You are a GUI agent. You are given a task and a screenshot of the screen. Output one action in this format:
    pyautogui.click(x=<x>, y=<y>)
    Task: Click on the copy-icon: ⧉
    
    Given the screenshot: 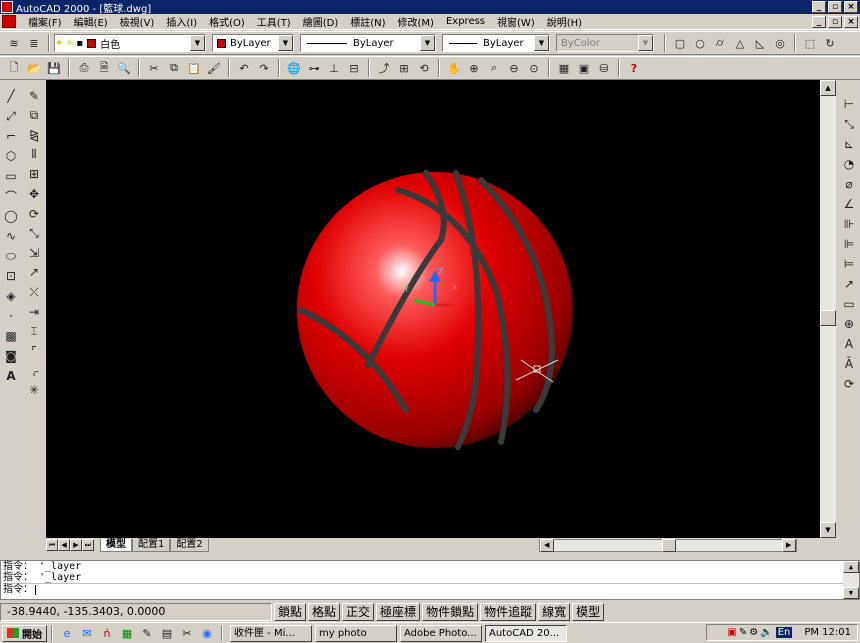 What is the action you would take?
    pyautogui.click(x=174, y=68)
    